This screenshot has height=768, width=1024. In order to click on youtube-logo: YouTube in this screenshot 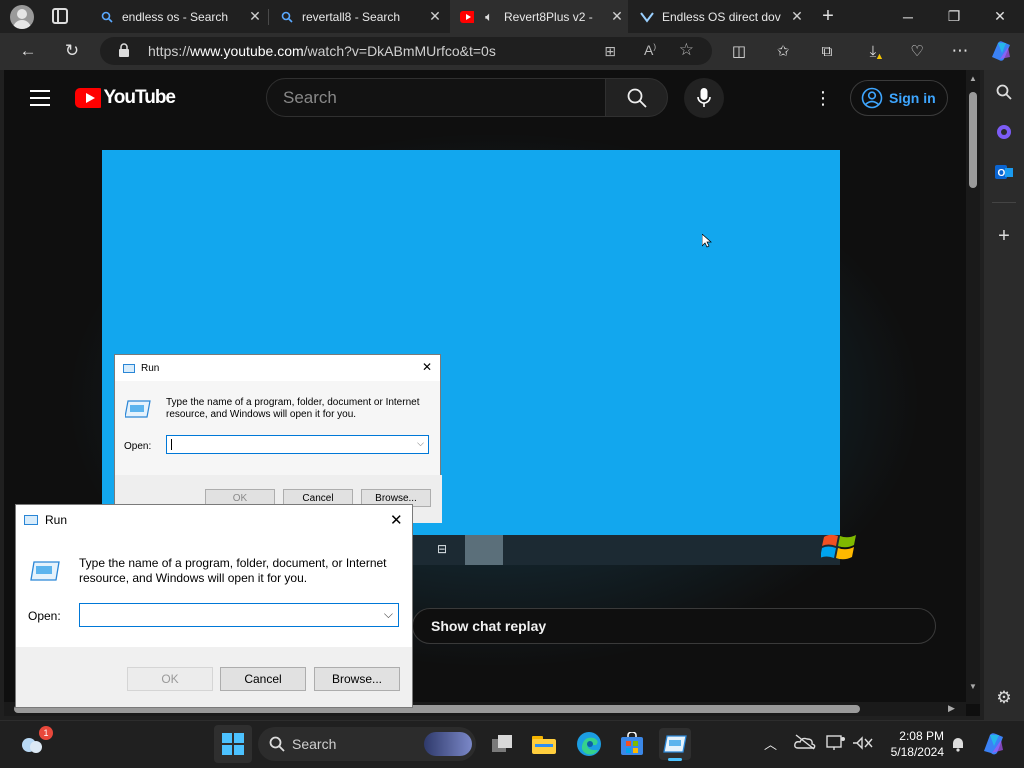, I will do `click(125, 98)`.